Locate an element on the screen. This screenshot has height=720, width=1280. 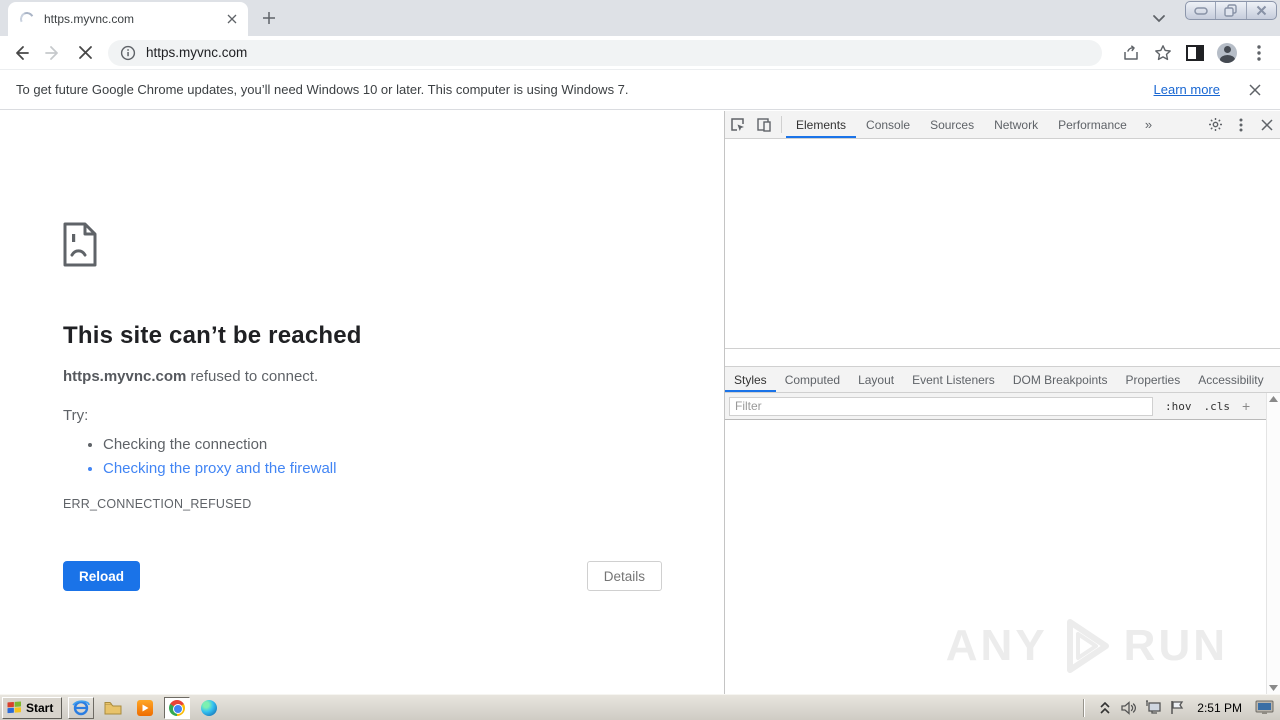
devtools-tab-network: Network is located at coordinates (1016, 124).